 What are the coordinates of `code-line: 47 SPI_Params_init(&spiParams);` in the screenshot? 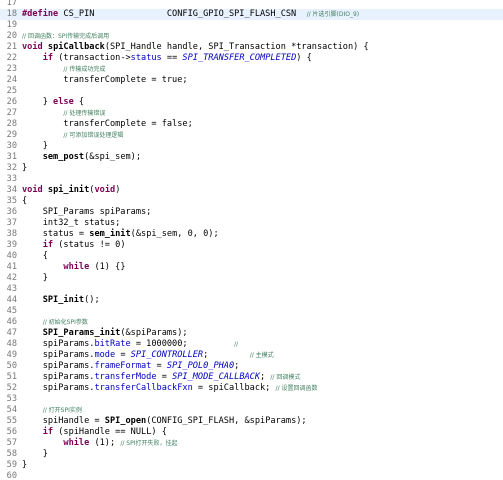 It's located at (251, 333).